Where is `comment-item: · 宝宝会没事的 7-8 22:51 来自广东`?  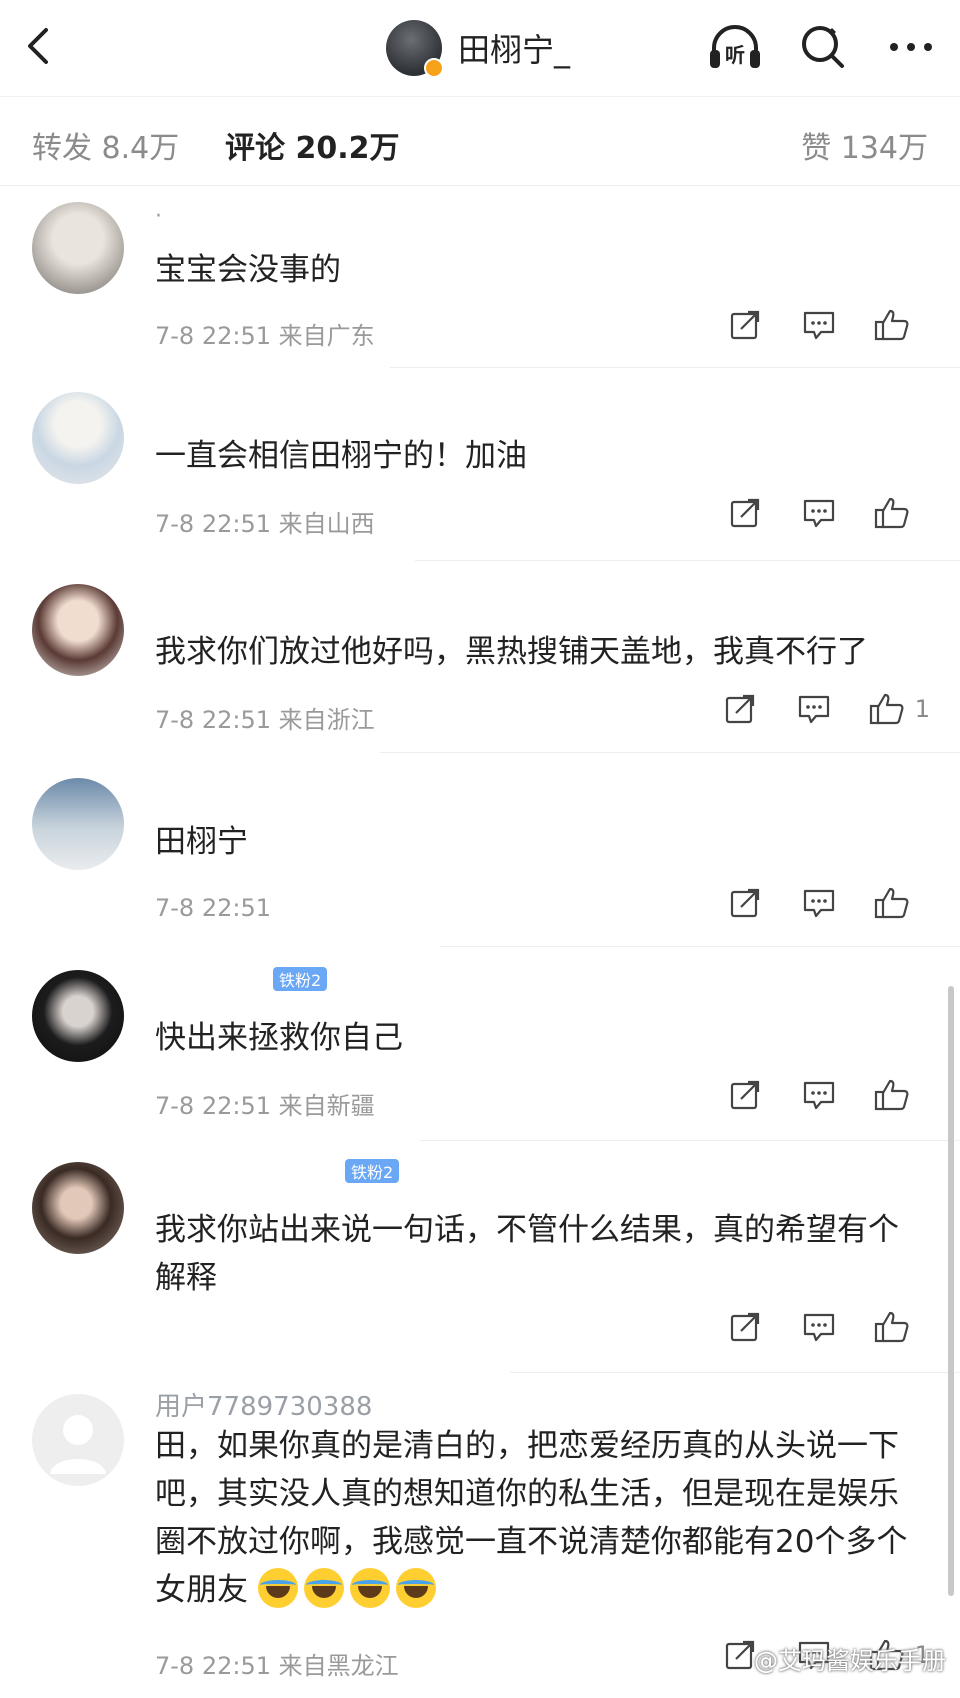
comment-item: · 宝宝会没事的 7-8 22:51 来自广东 is located at coordinates (480, 280).